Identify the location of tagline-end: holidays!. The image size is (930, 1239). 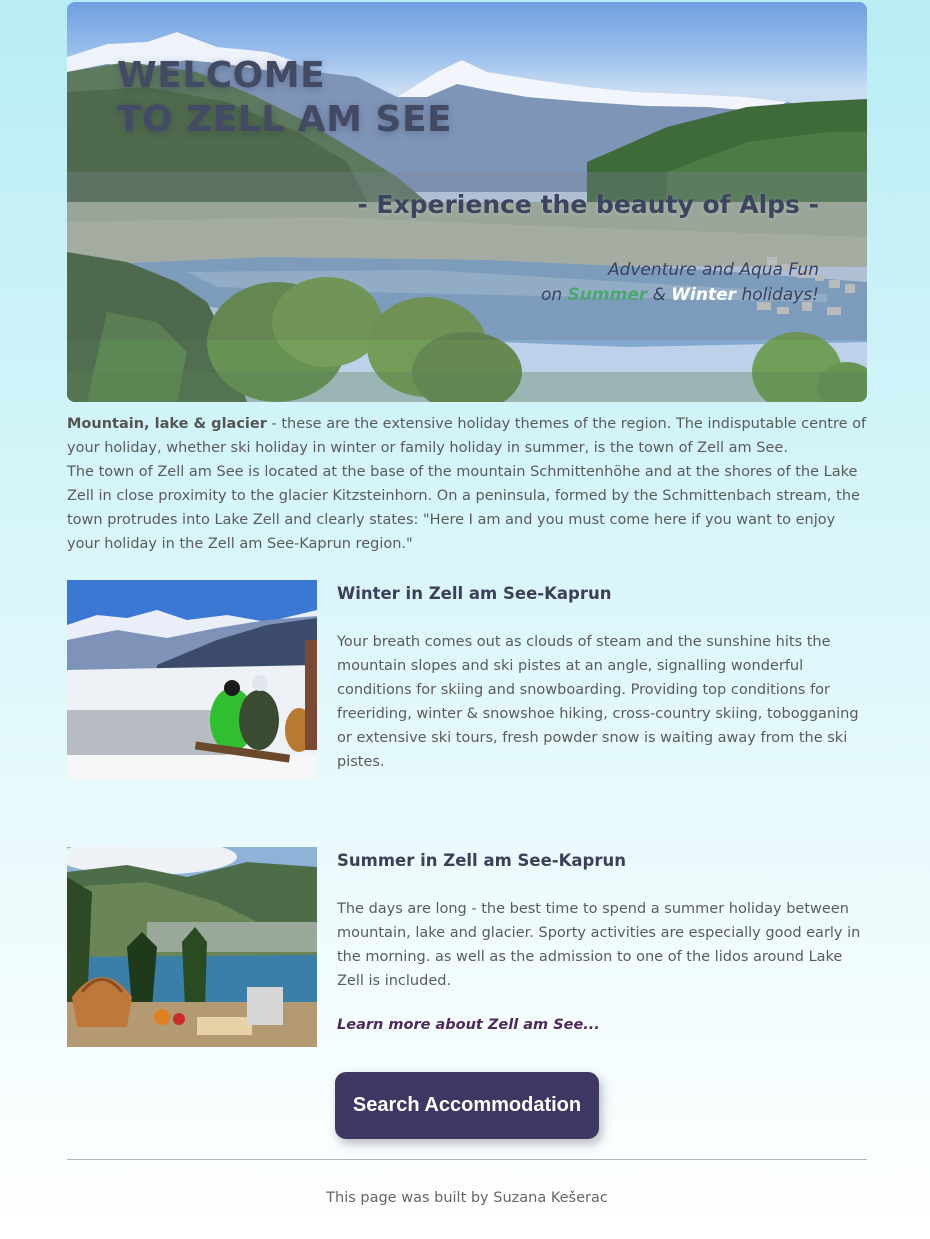
(780, 295).